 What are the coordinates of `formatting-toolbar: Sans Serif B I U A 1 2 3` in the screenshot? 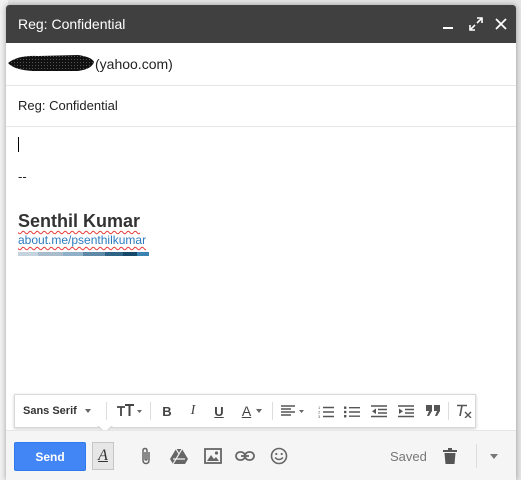 It's located at (245, 411).